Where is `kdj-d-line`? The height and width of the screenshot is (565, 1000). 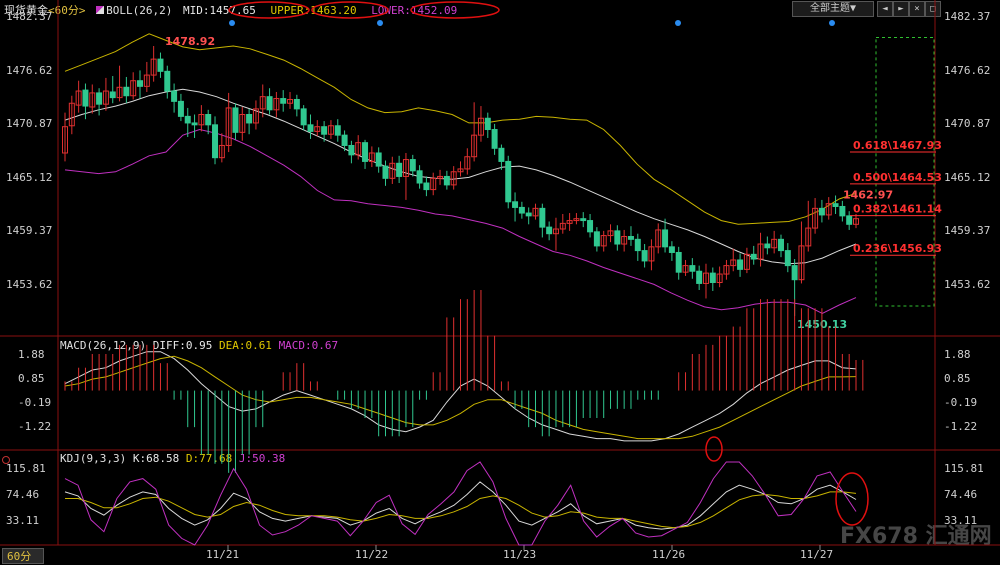 kdj-d-line is located at coordinates (461, 510).